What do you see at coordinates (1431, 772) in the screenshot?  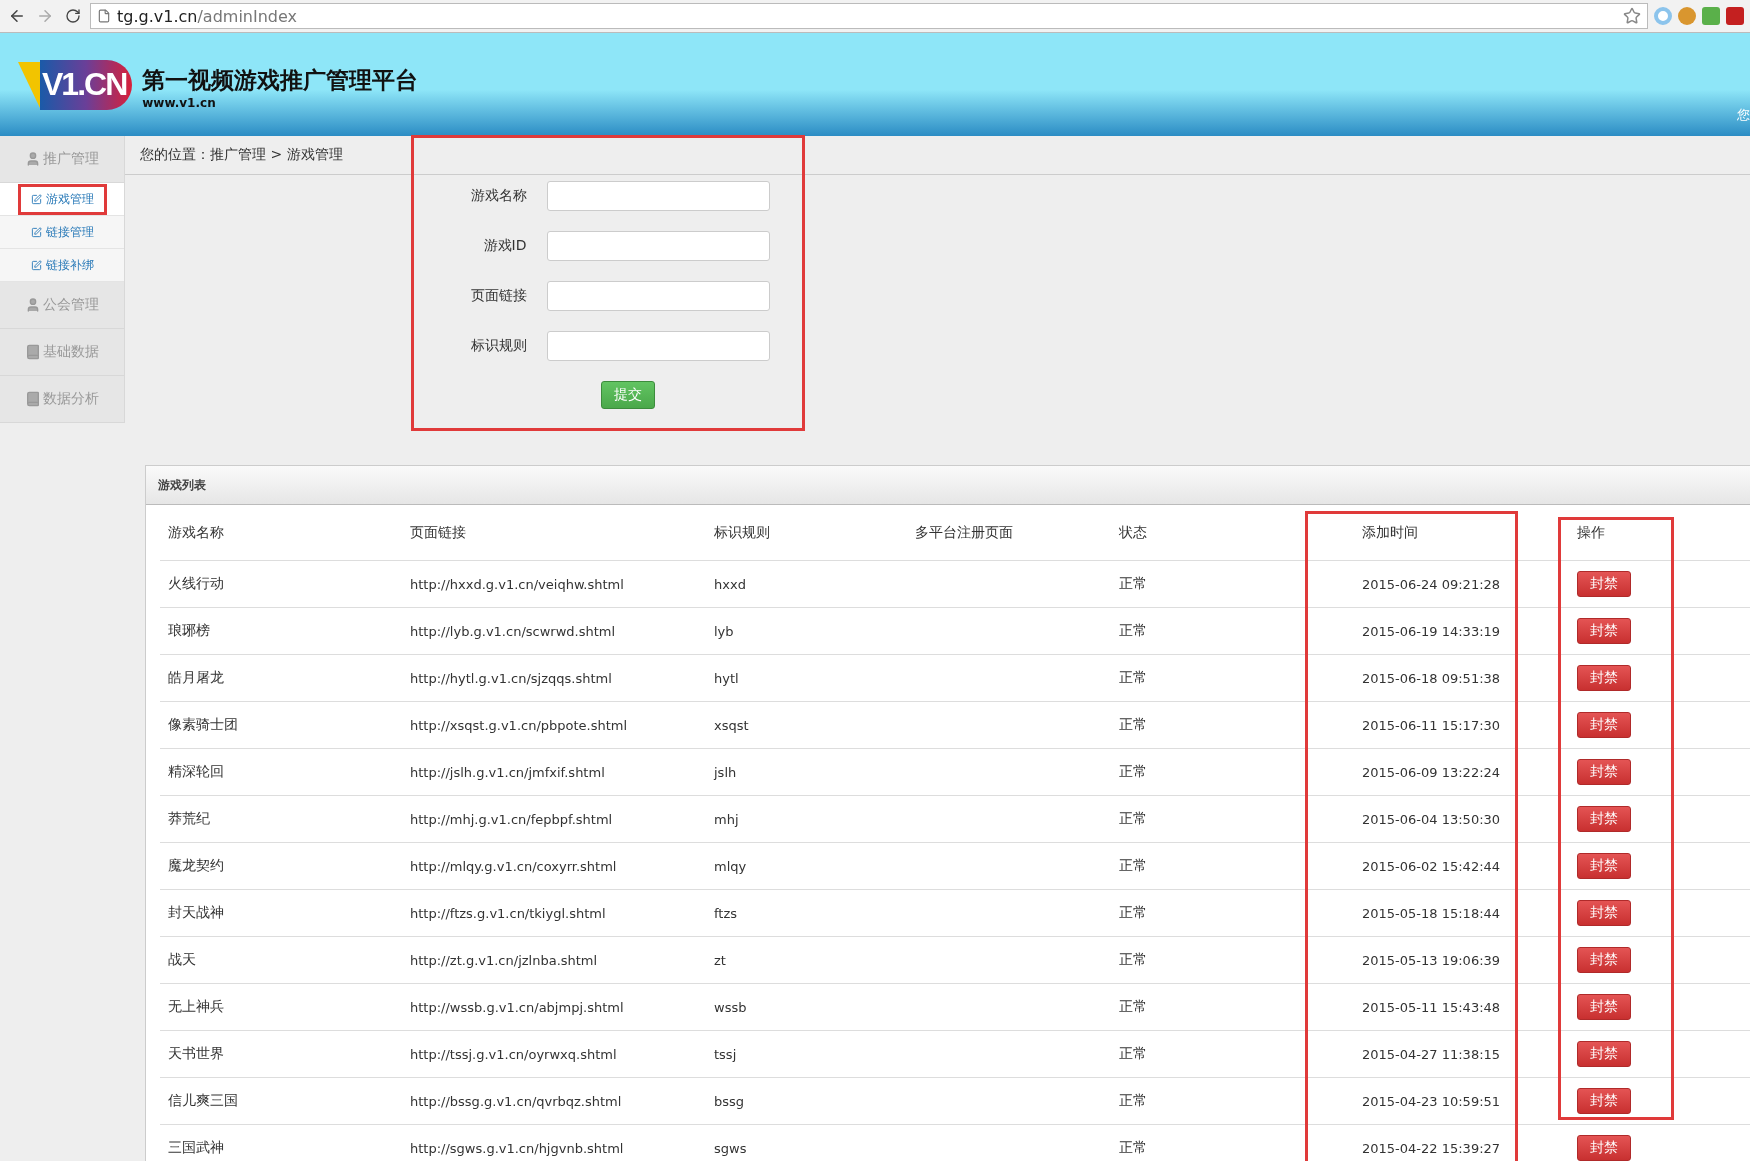 I see `table-cell-text: 2015-06-09 13:22:24` at bounding box center [1431, 772].